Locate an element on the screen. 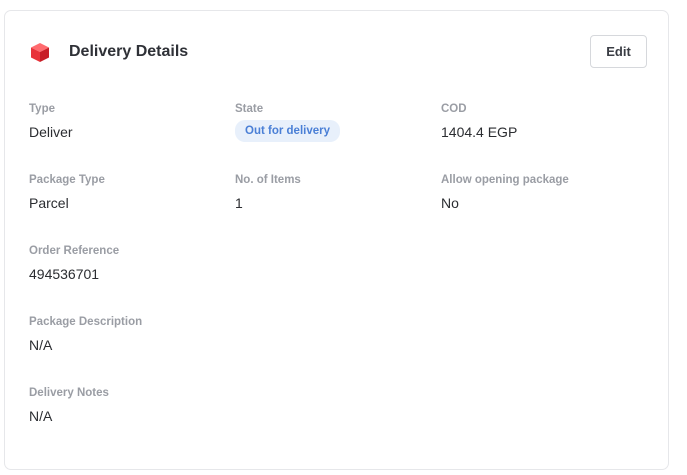 This screenshot has width=687, height=475. field-state: State Out for delivery is located at coordinates (287, 121).